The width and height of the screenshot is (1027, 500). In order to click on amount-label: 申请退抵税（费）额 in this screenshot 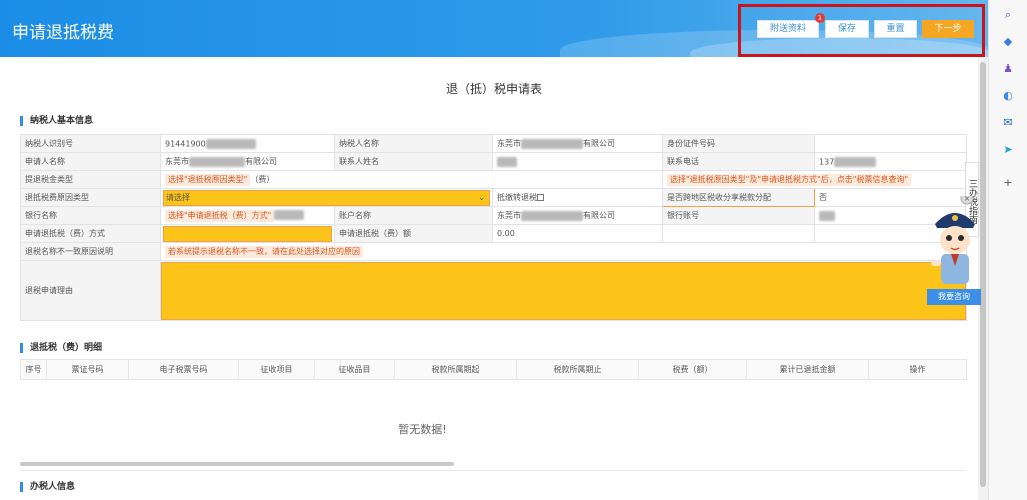, I will do `click(413, 233)`.